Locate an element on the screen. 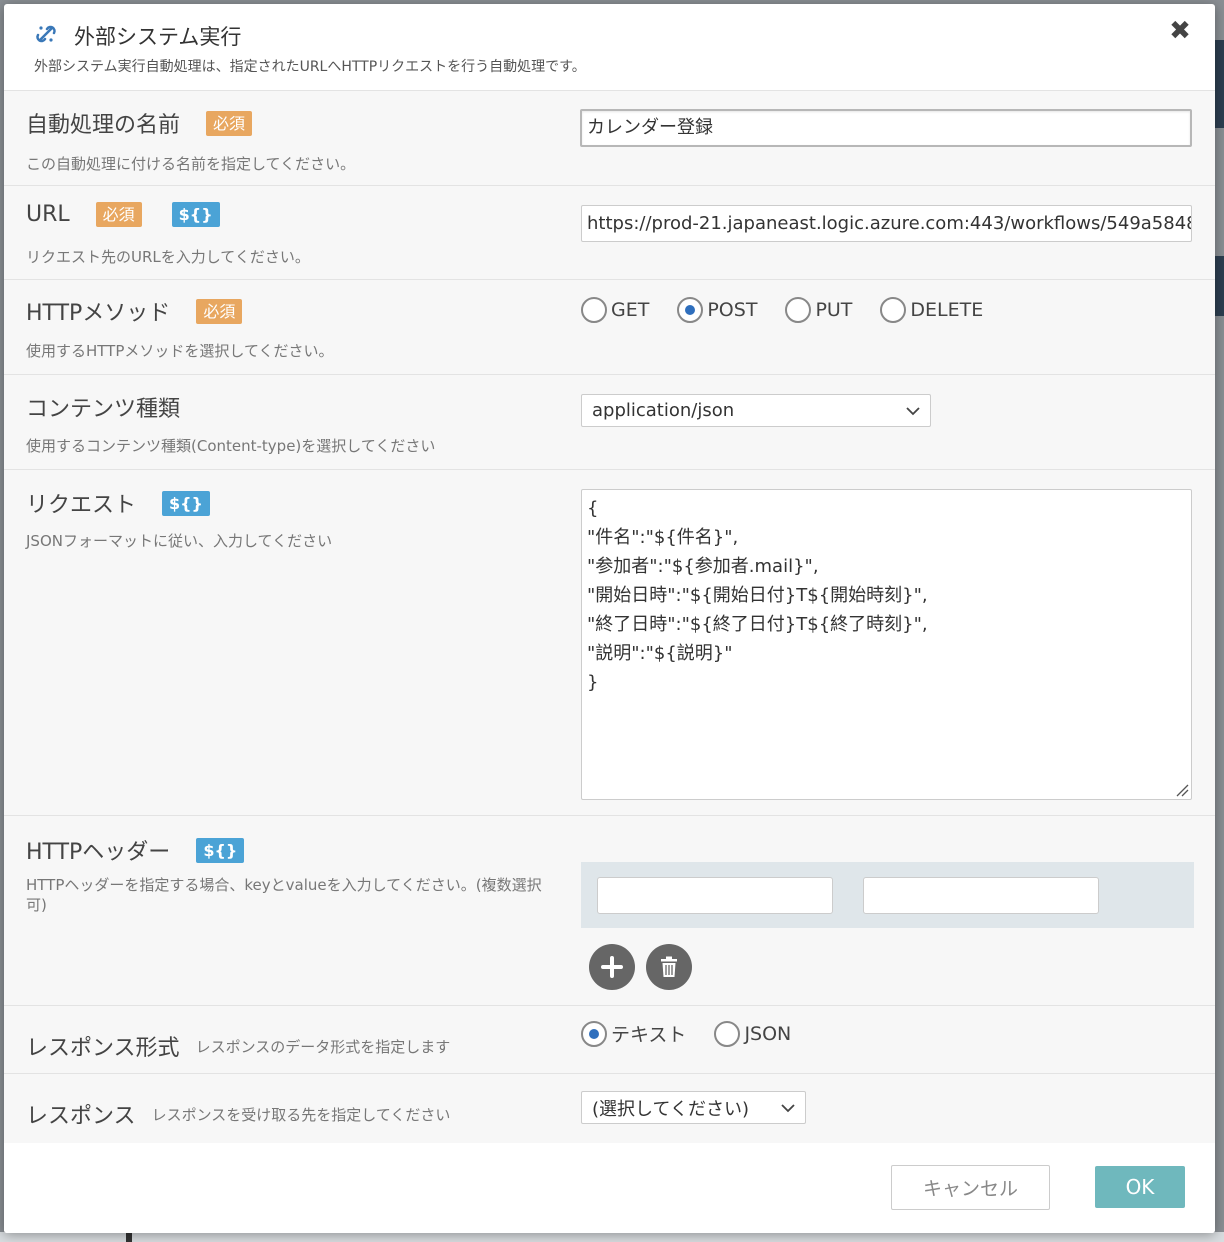 The height and width of the screenshot is (1242, 1224). request-line: "開始日時":"${開始日付}T${開始時刻}", is located at coordinates (757, 595).